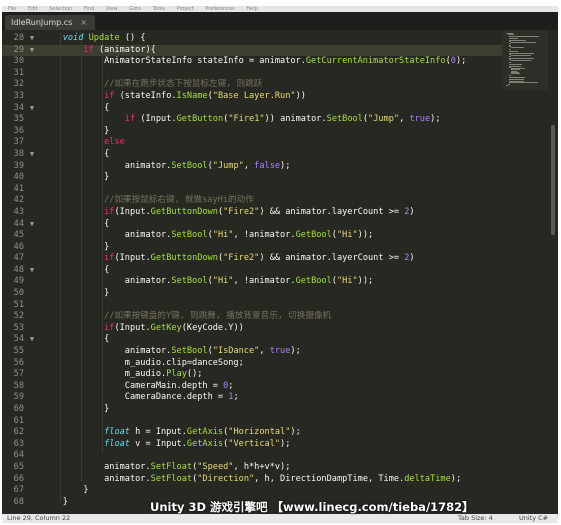 Image resolution: width=561 pixels, height=525 pixels. What do you see at coordinates (262, 466) in the screenshot?
I see `code-token: , h*h+v*v);` at bounding box center [262, 466].